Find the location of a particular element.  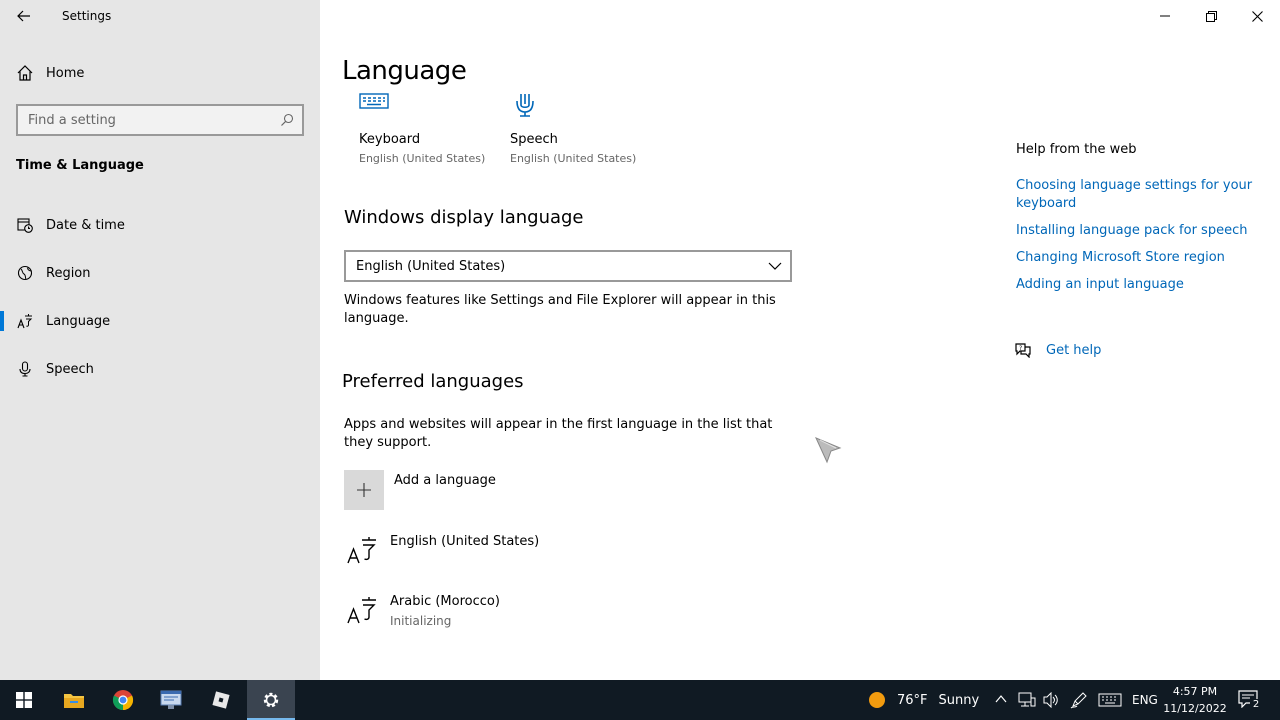

folder-icon is located at coordinates (74, 701).